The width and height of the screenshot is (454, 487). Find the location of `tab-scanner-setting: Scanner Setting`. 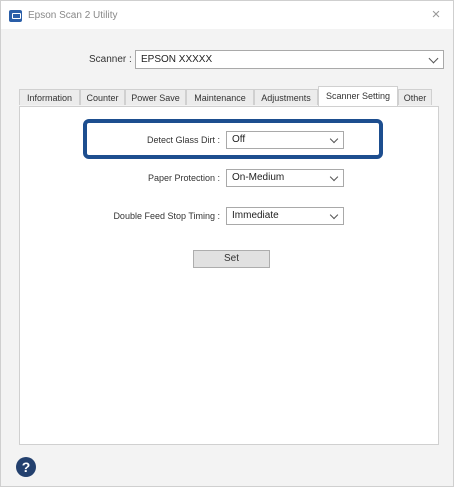

tab-scanner-setting: Scanner Setting is located at coordinates (358, 96).